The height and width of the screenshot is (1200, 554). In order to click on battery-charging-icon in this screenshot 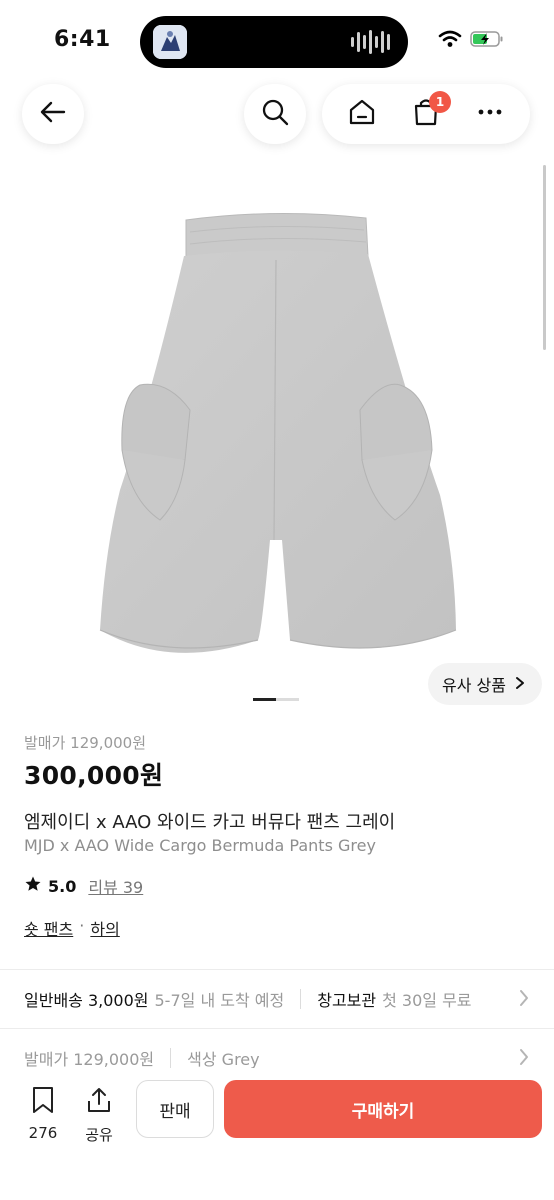, I will do `click(487, 41)`.